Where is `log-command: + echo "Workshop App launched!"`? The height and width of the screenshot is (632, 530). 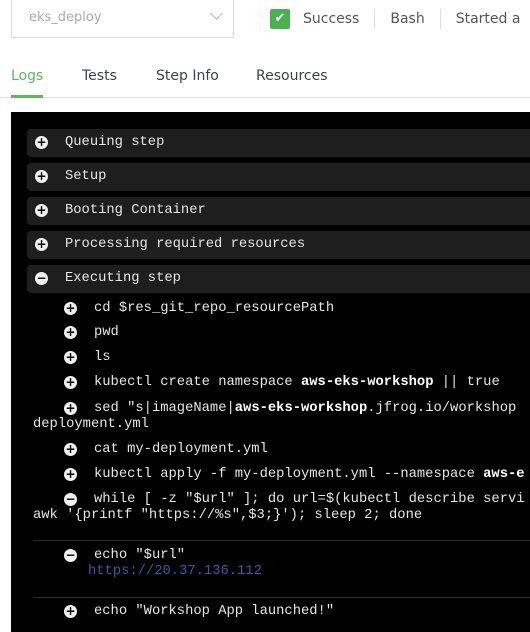 log-command: + echo "Workshop App launched!" is located at coordinates (183, 612).